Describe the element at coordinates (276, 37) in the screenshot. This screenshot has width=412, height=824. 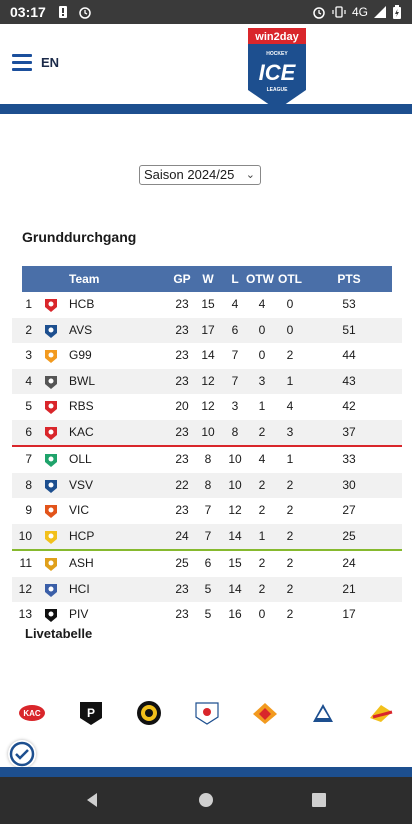
I see `svg-text: win2day` at that location.